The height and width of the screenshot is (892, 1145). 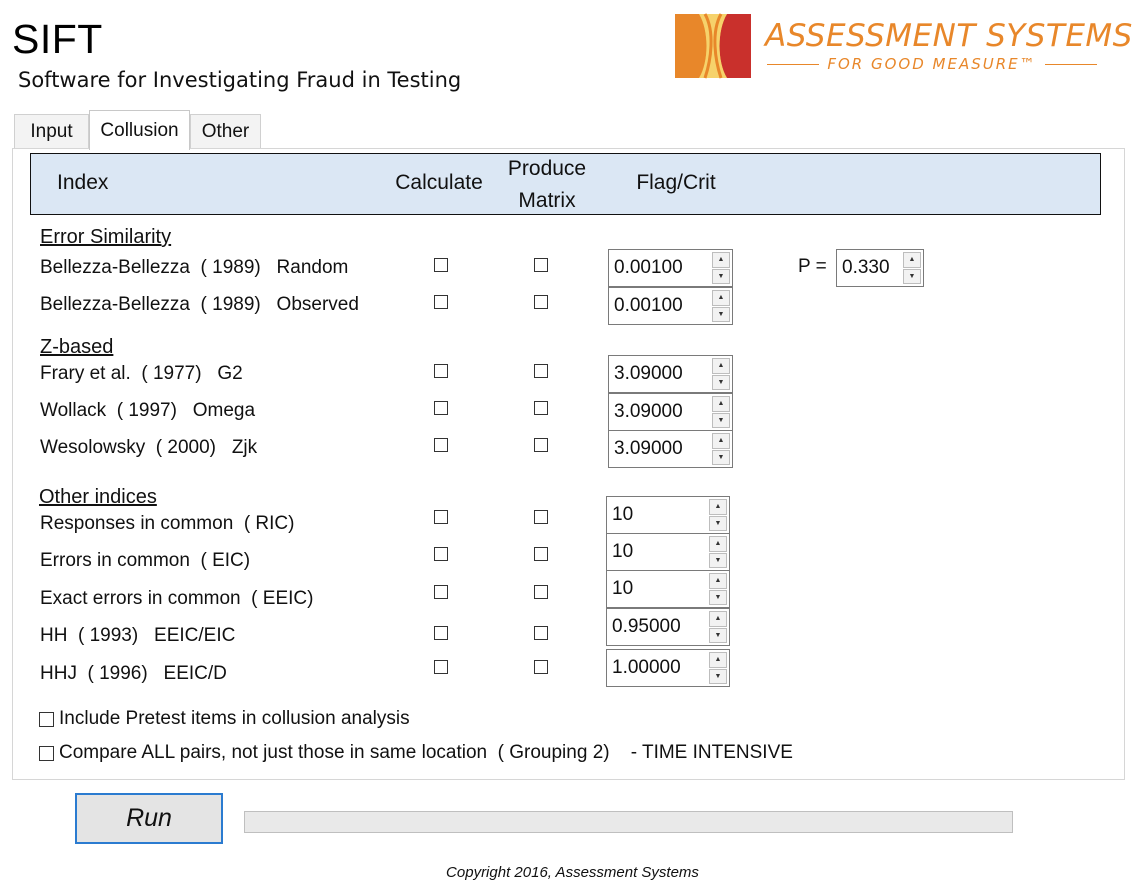 I want to click on header-produce: Produce, so click(x=547, y=168).